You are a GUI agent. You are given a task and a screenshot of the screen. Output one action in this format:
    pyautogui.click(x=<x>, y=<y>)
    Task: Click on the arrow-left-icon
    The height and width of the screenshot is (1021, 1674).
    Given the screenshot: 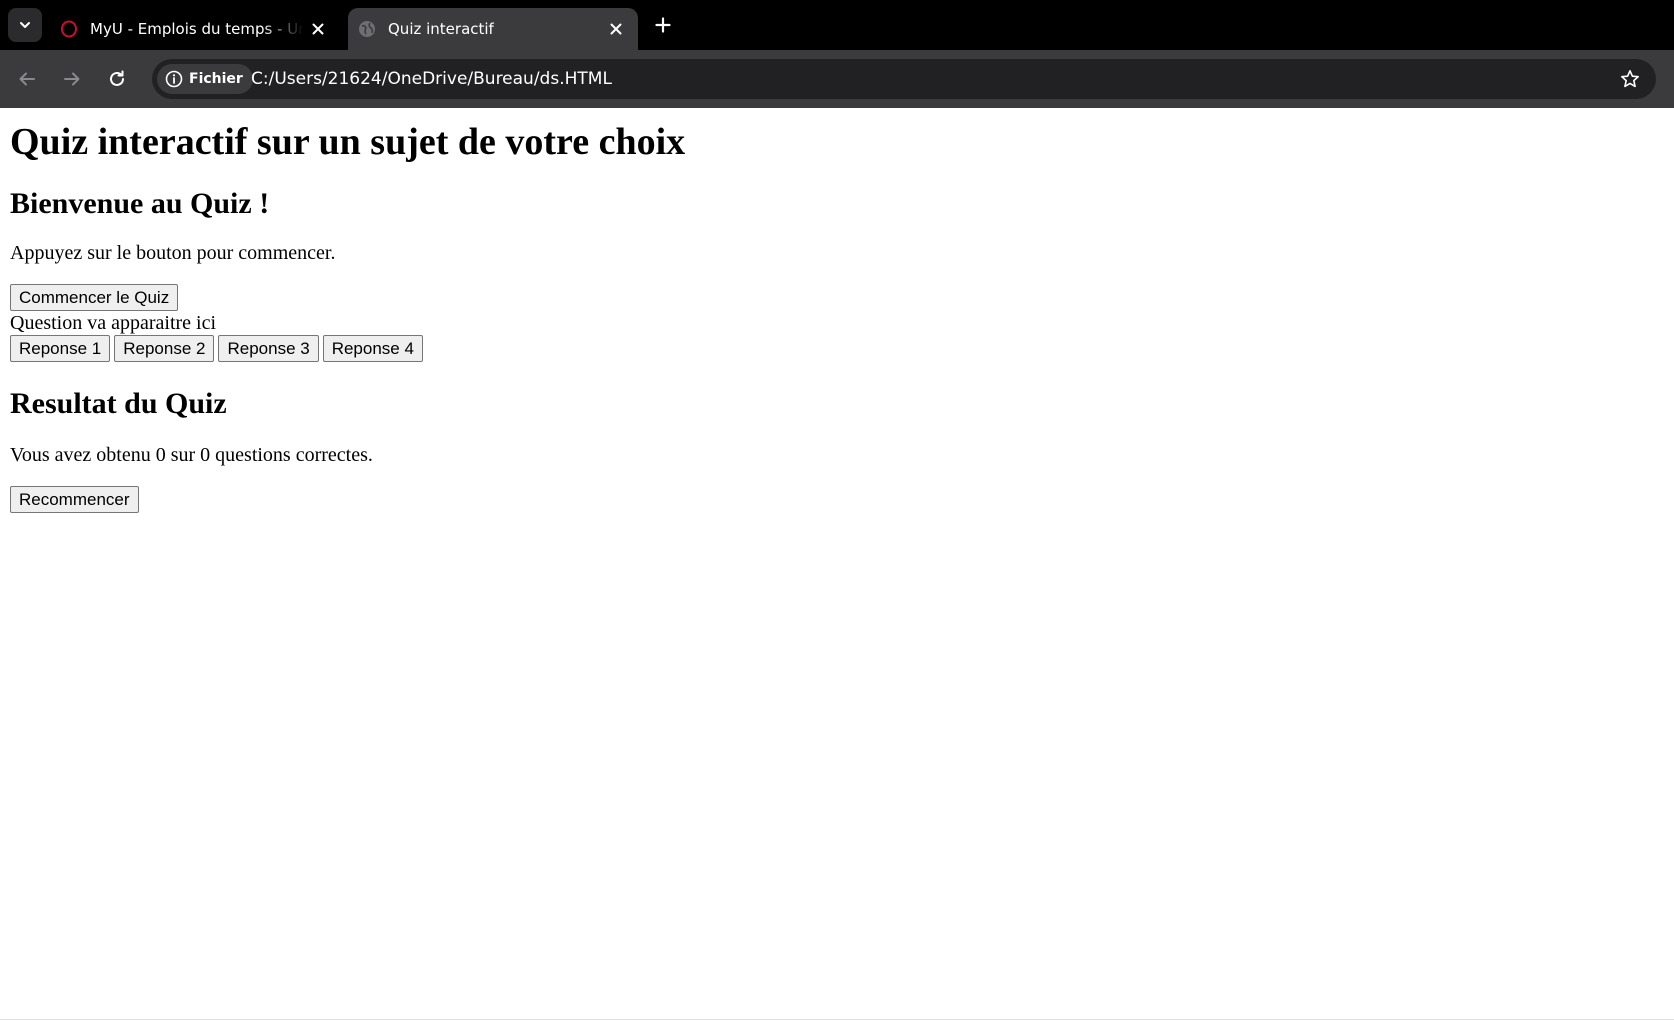 What is the action you would take?
    pyautogui.click(x=27, y=79)
    